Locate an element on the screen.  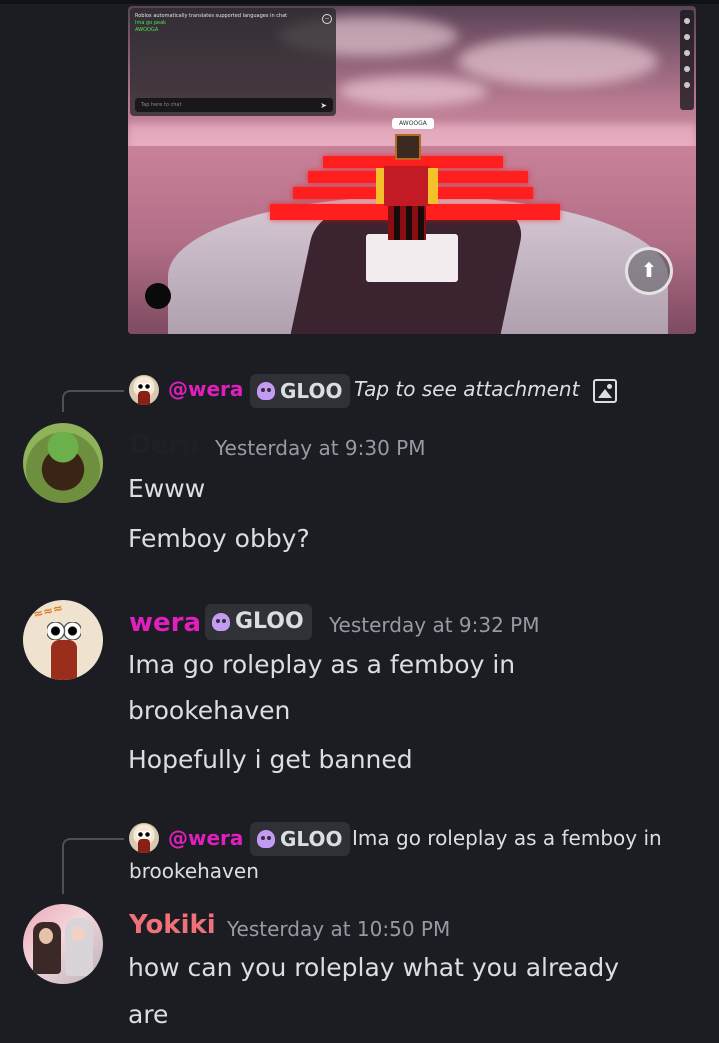
white-block is located at coordinates (412, 258).